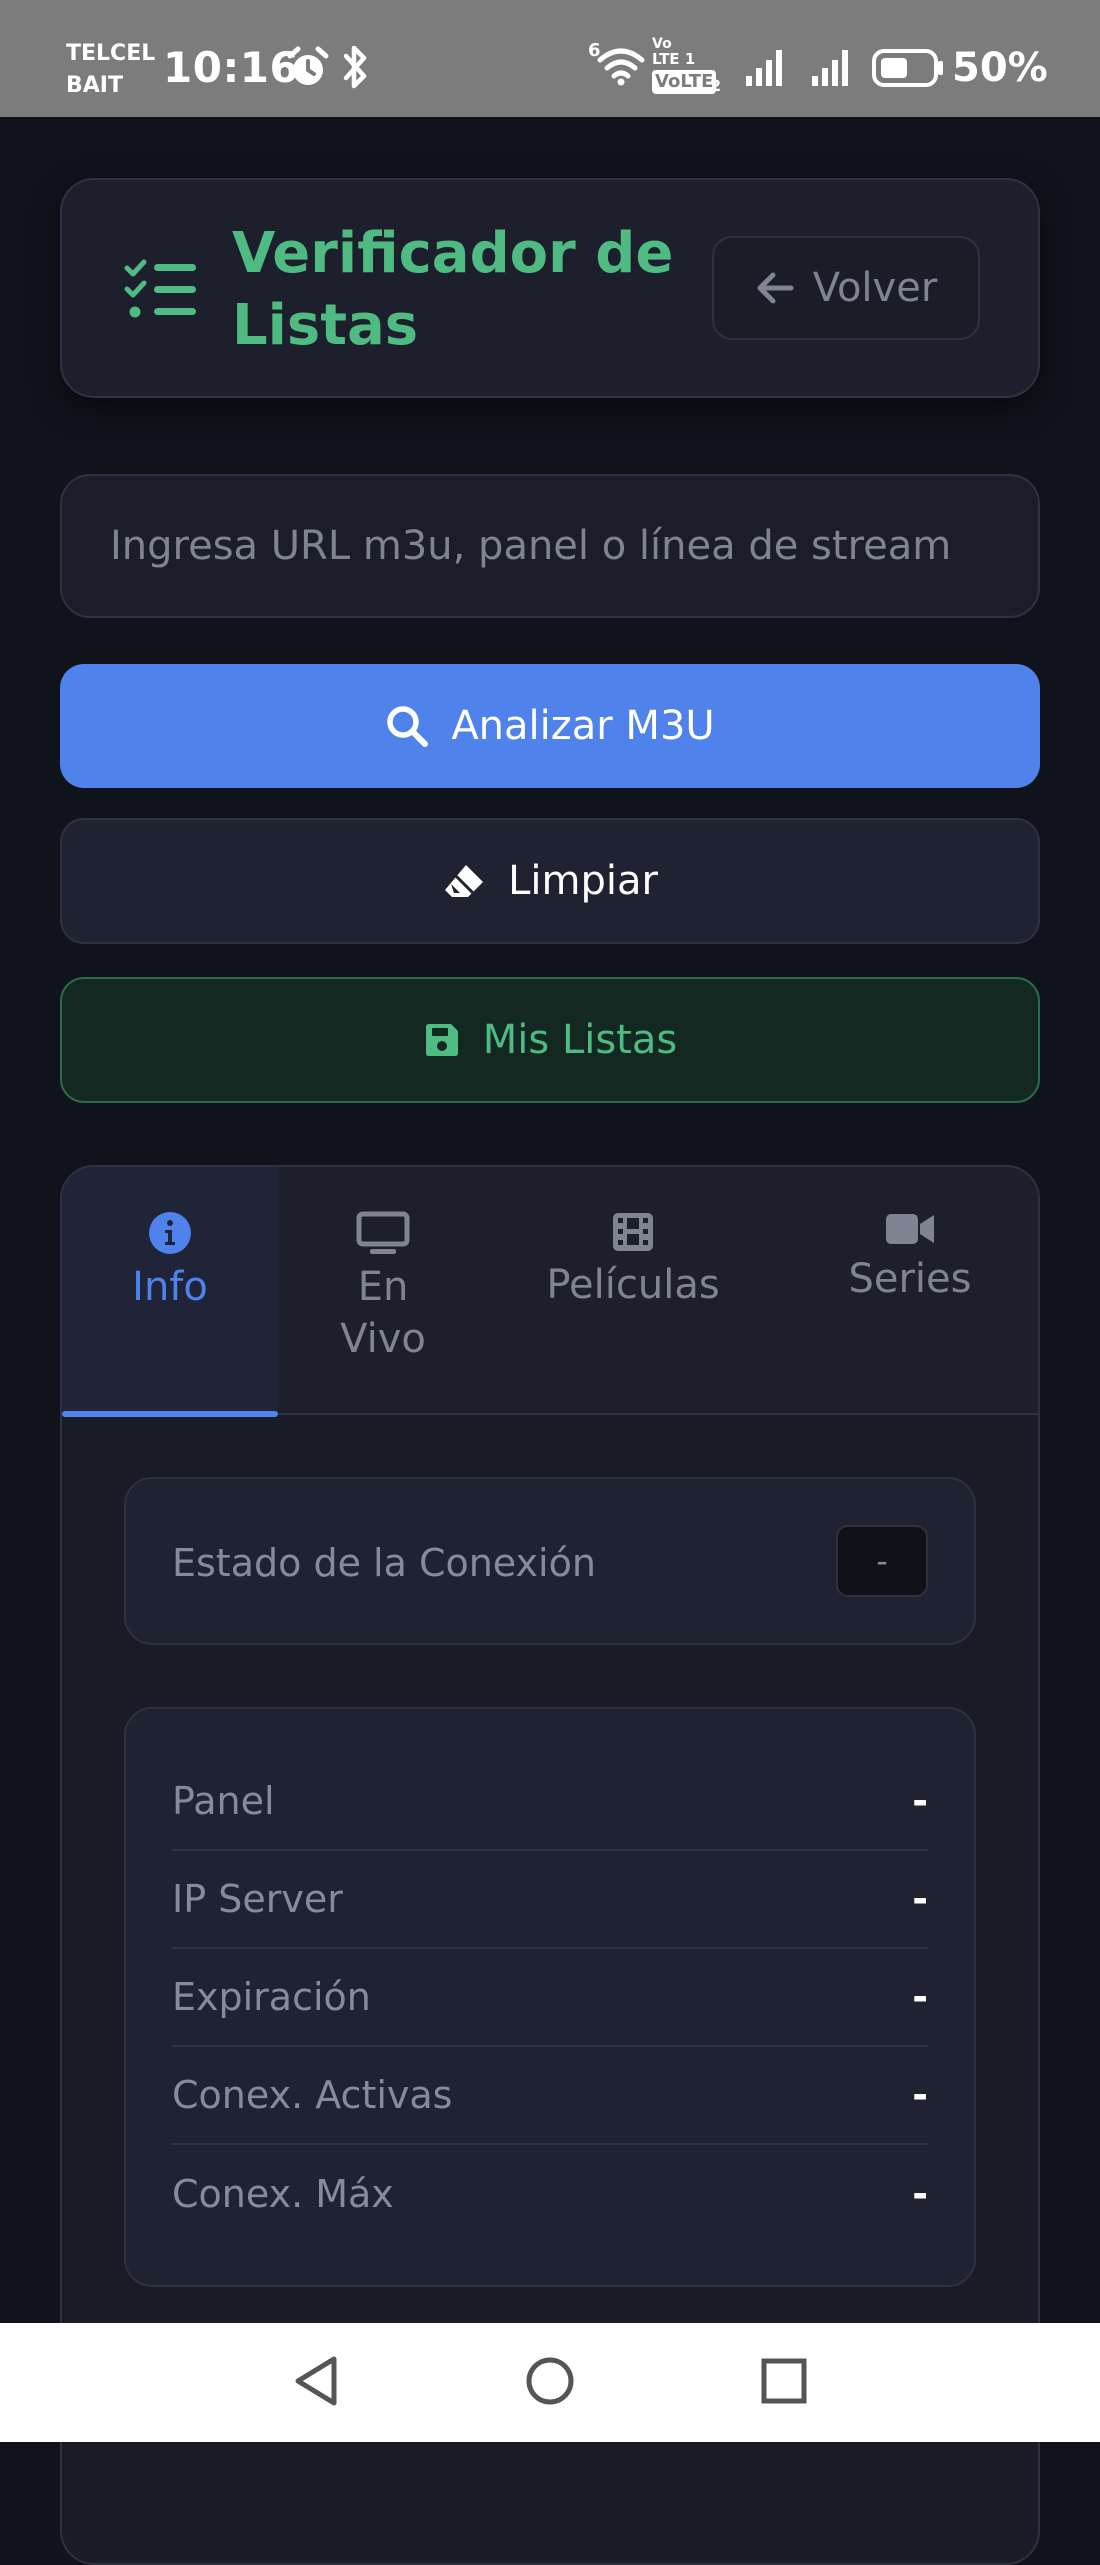  I want to click on list-check-icon, so click(160, 288).